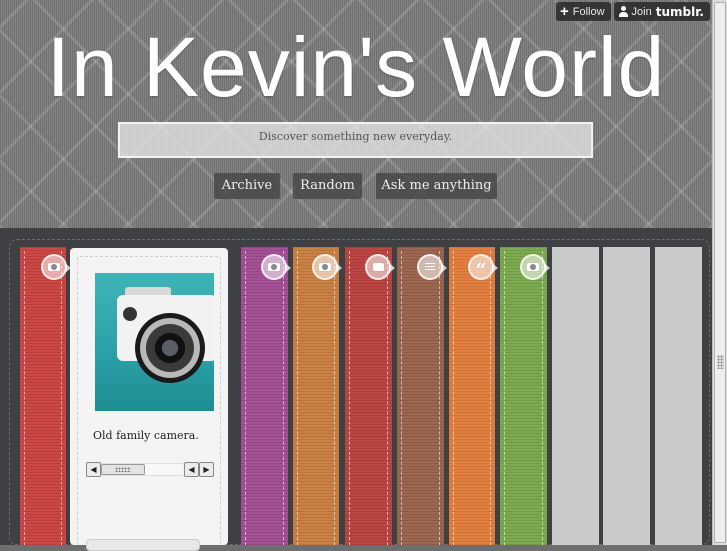 This screenshot has height=551, width=727. I want to click on person-icon, so click(623, 11).